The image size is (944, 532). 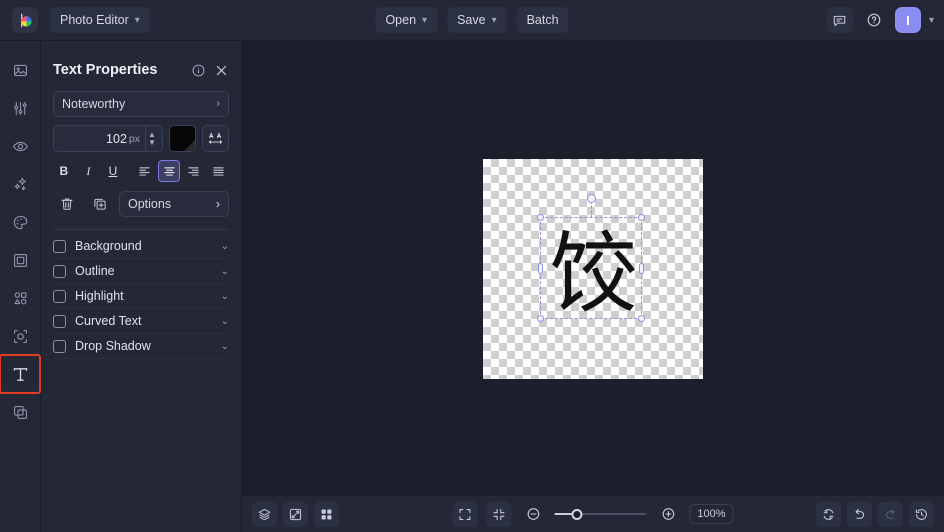 What do you see at coordinates (141, 271) in the screenshot?
I see `outline-toggle: Outline ⌄` at bounding box center [141, 271].